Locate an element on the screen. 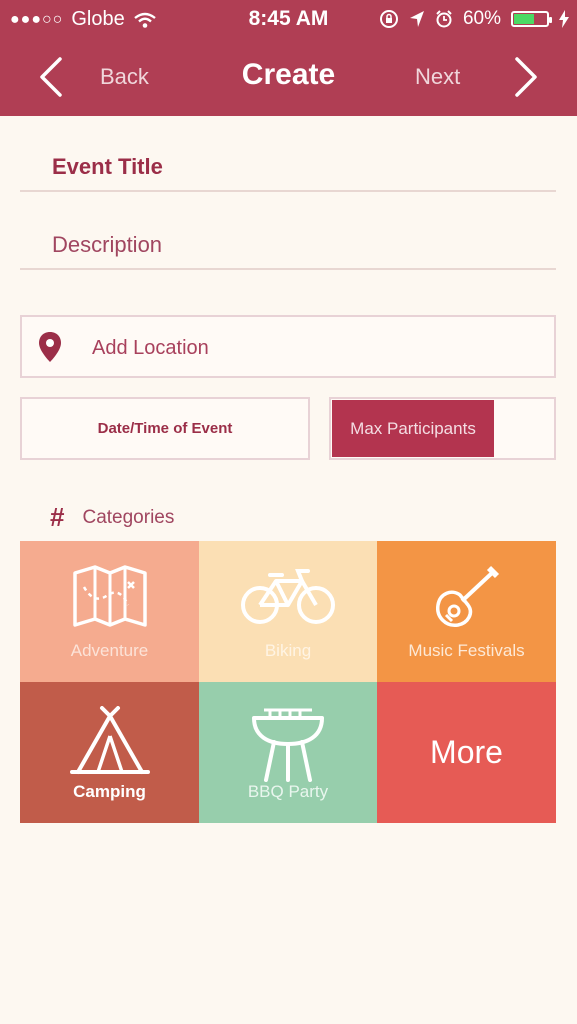  description-field: Description is located at coordinates (288, 249).